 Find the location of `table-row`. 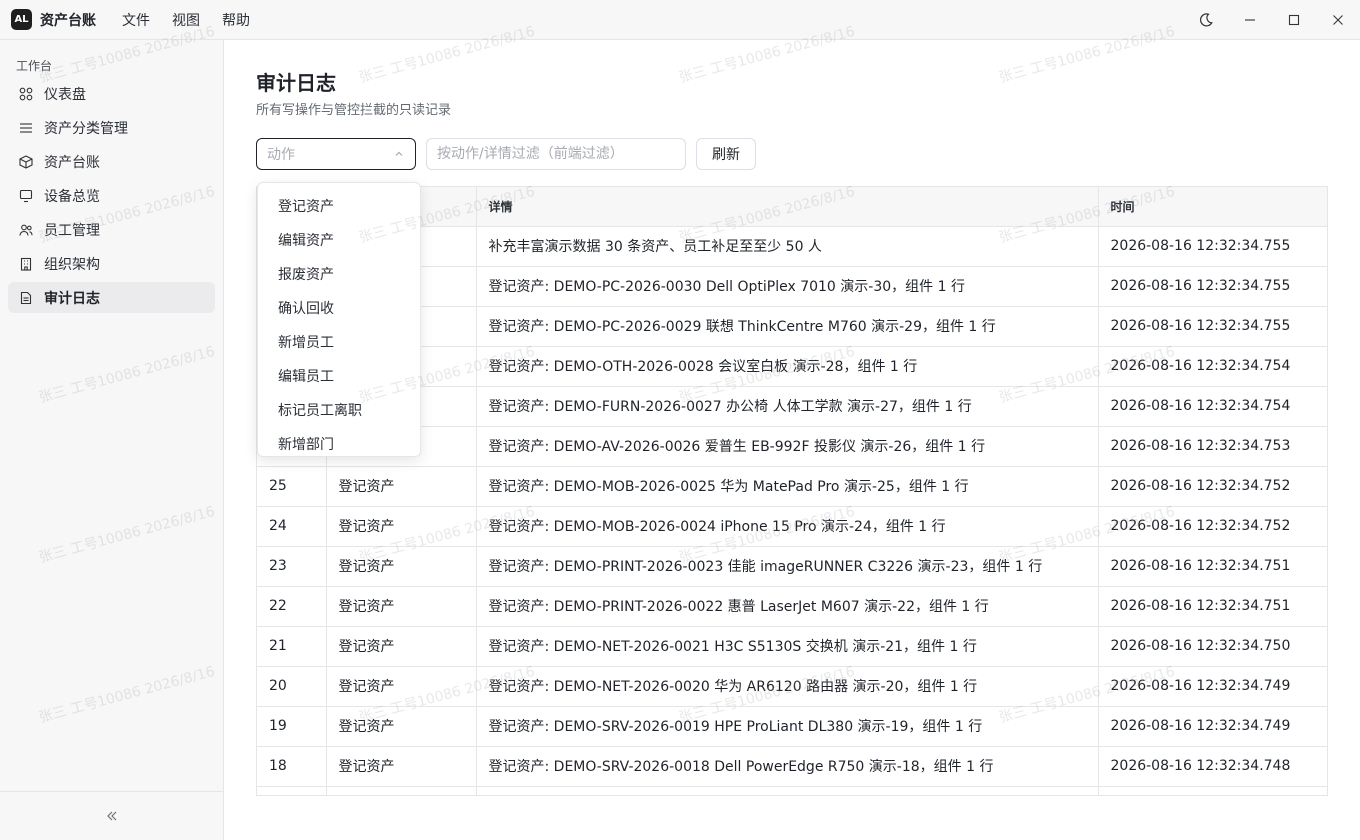

table-row is located at coordinates (792, 790).